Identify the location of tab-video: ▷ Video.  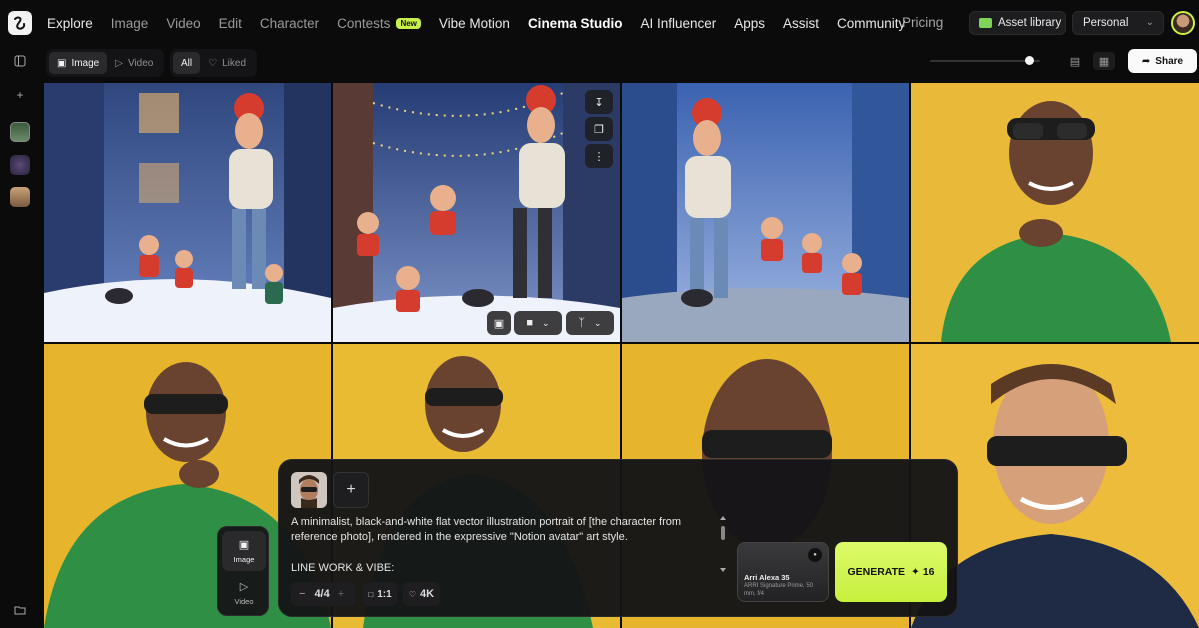
(134, 63).